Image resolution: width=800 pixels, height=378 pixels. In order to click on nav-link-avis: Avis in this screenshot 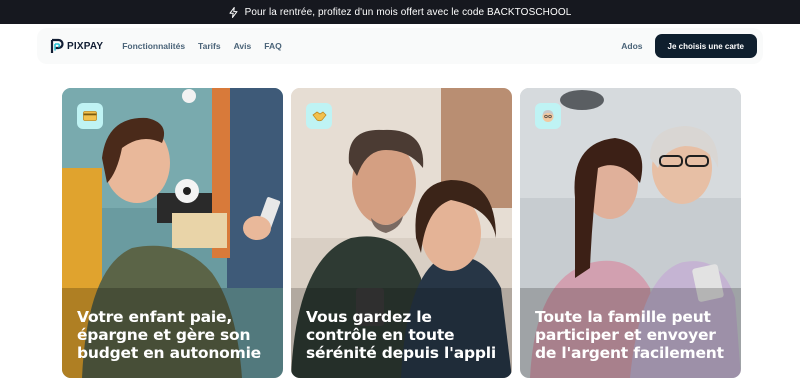, I will do `click(243, 46)`.